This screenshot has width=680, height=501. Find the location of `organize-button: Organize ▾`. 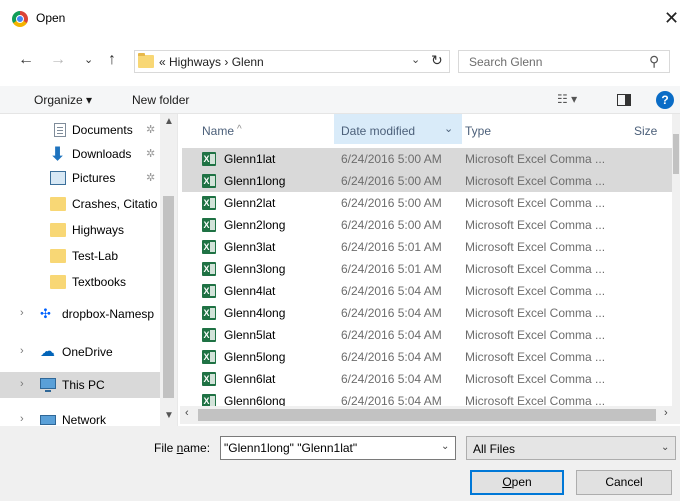

organize-button: Organize ▾ is located at coordinates (63, 100).